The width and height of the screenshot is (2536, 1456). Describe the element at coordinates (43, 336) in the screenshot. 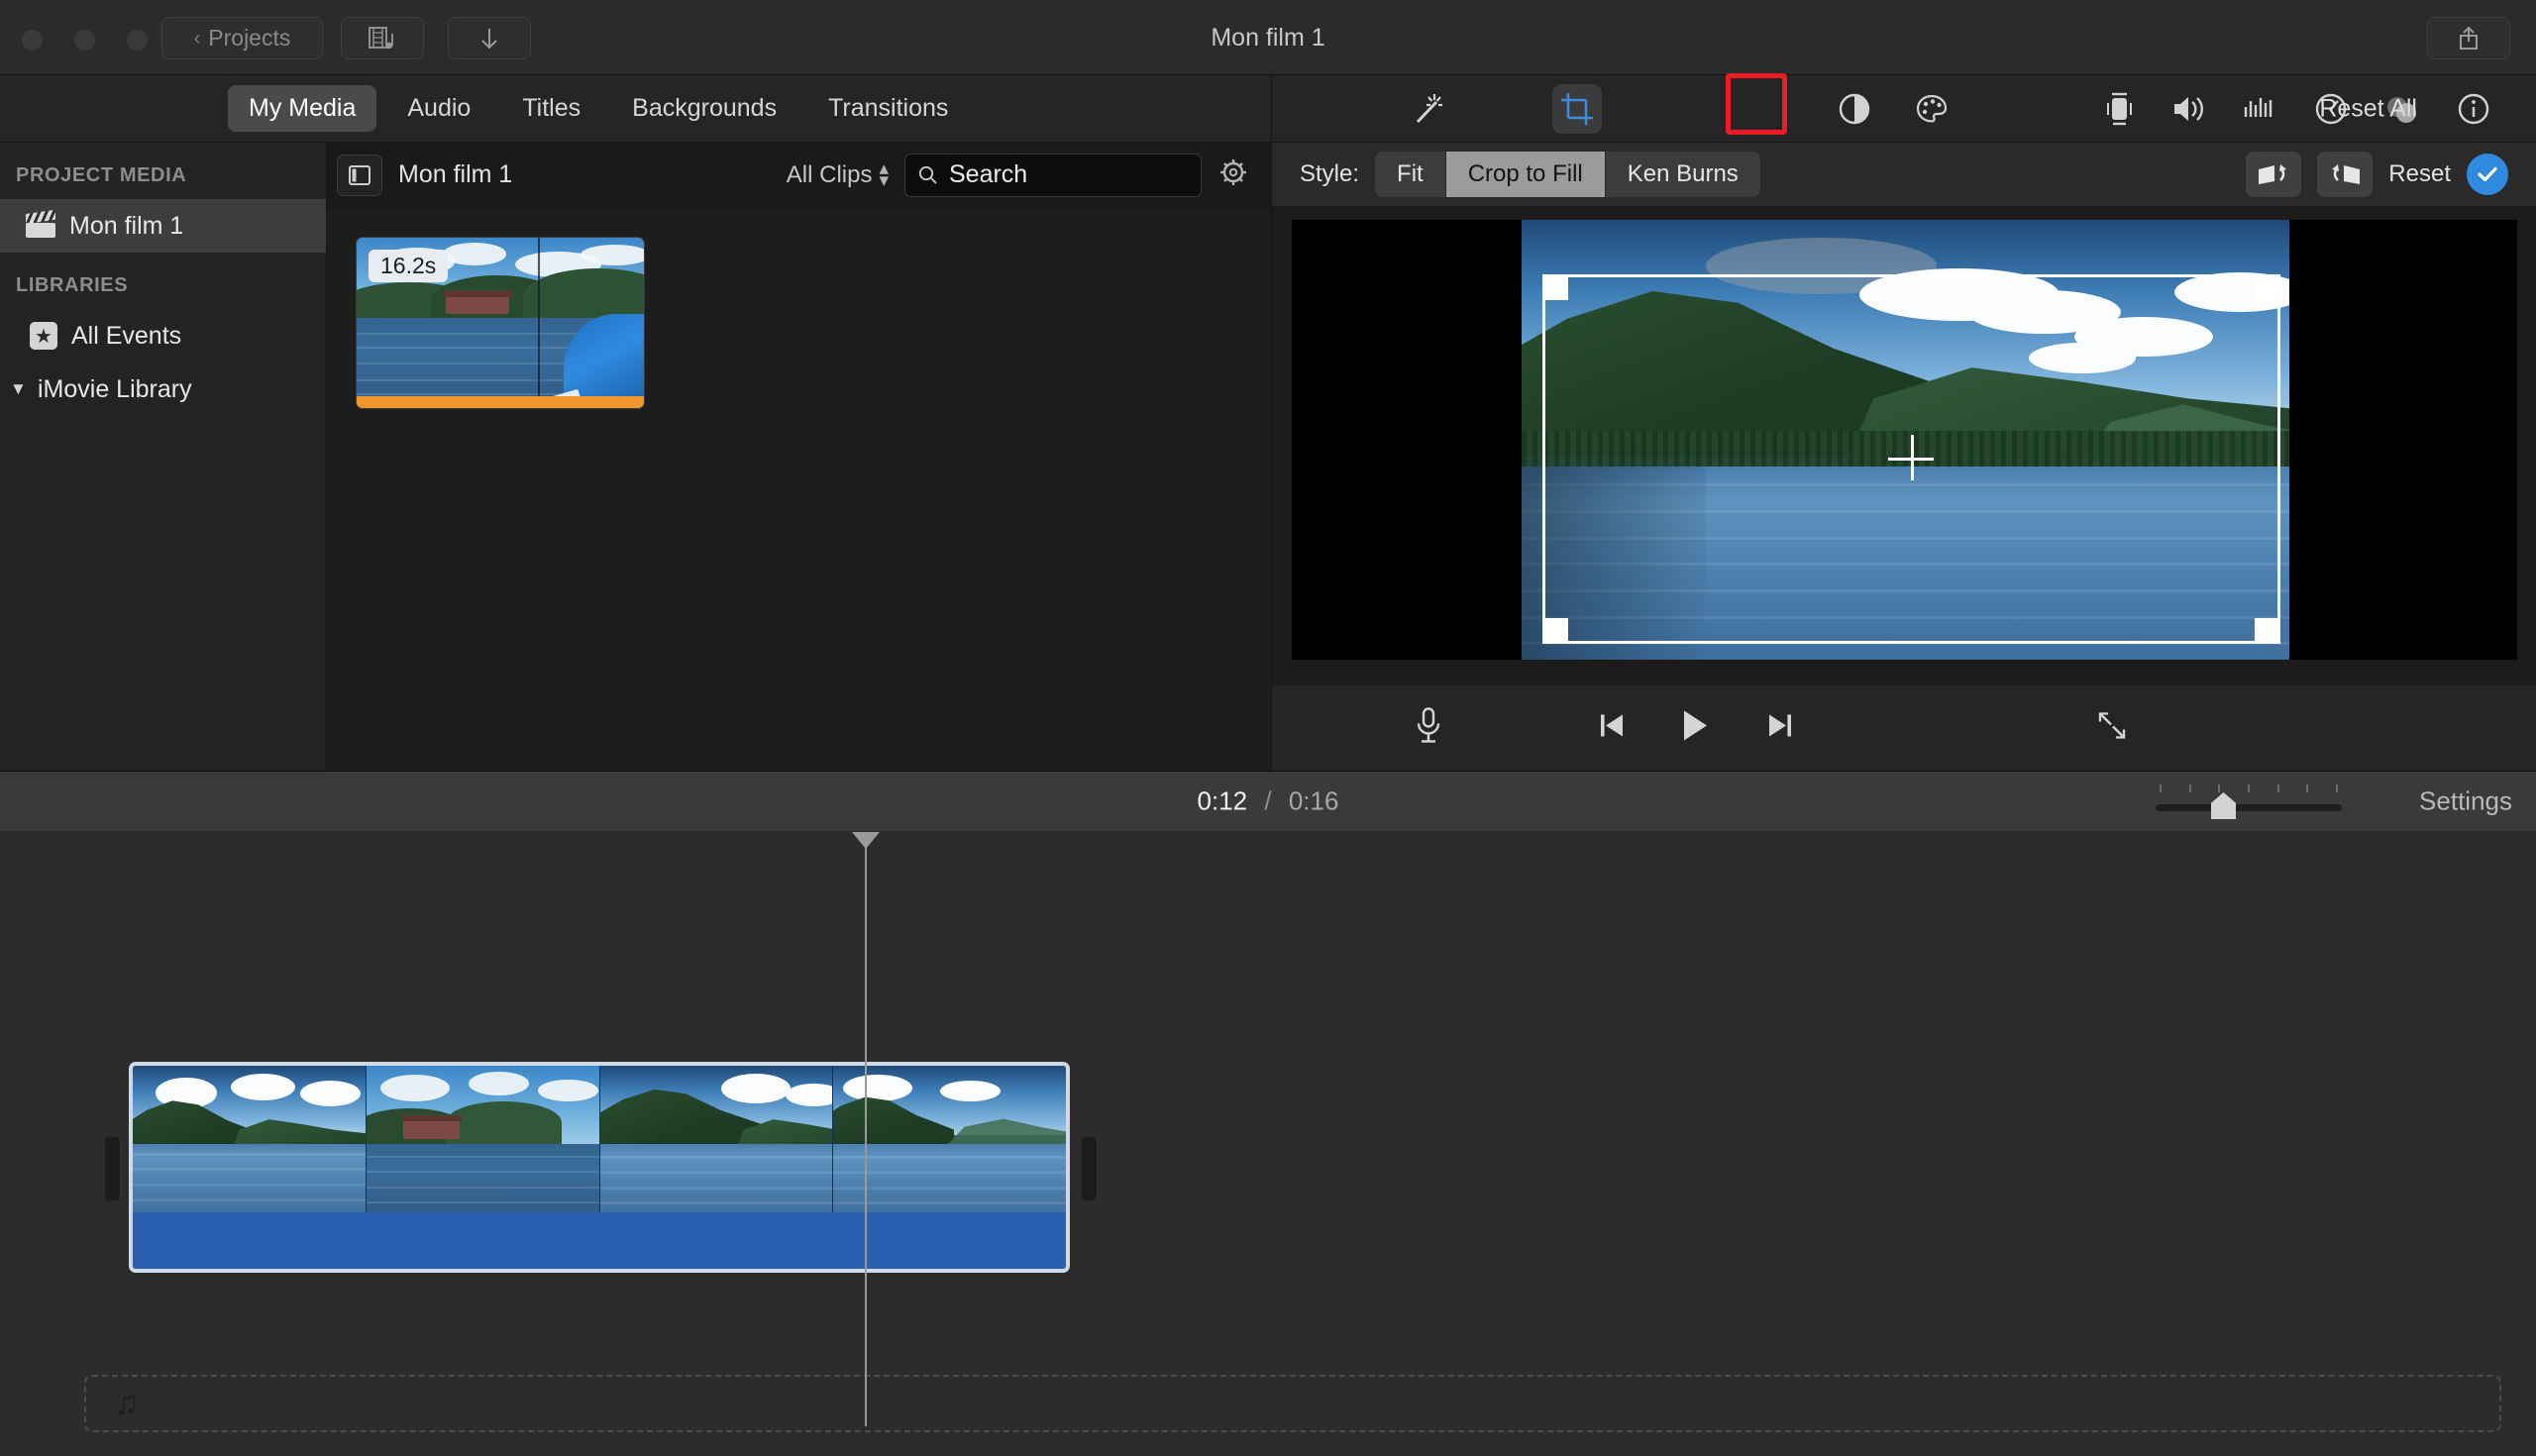

I see `star-icon: ★` at that location.